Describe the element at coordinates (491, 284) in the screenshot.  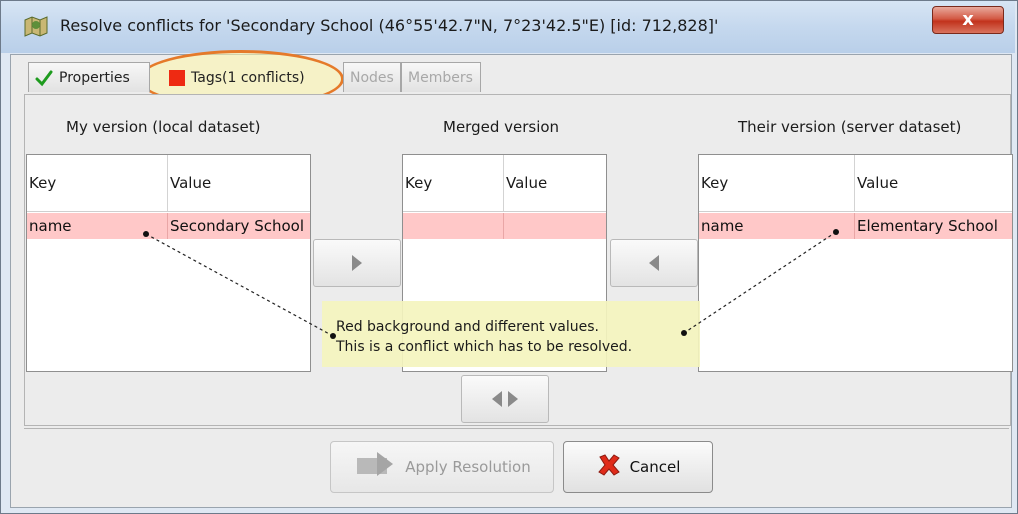
I see `annotation-pointers` at that location.